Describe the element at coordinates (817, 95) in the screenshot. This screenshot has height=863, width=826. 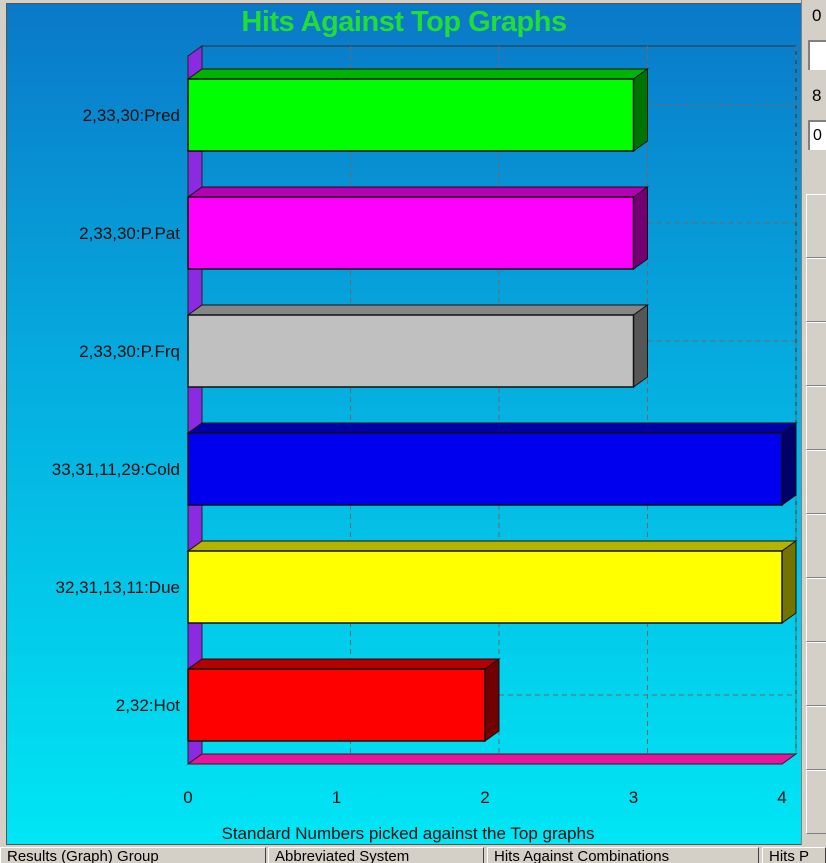
I see `mid-value-label: 8` at that location.